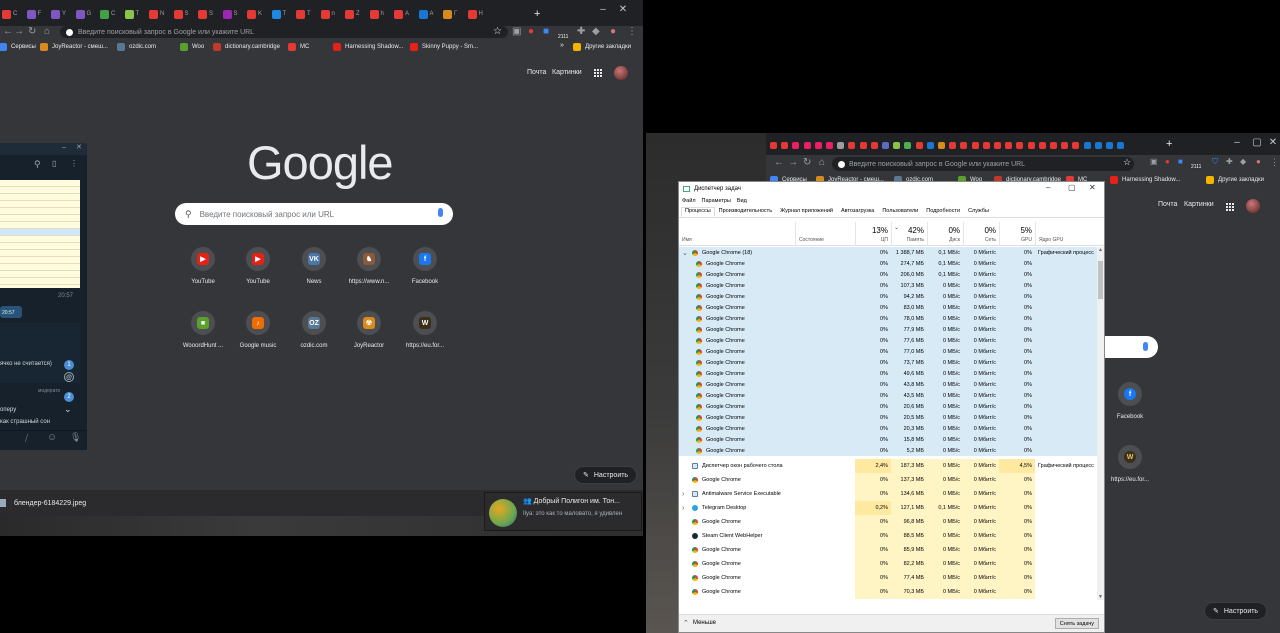 This screenshot has height=633, width=1280. I want to click on browser-tab: Г, so click(450, 14).